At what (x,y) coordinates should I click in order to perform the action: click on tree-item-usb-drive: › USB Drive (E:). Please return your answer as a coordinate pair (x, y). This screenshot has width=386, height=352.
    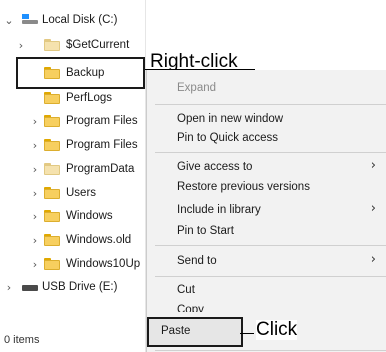
    Looking at the image, I should click on (73, 287).